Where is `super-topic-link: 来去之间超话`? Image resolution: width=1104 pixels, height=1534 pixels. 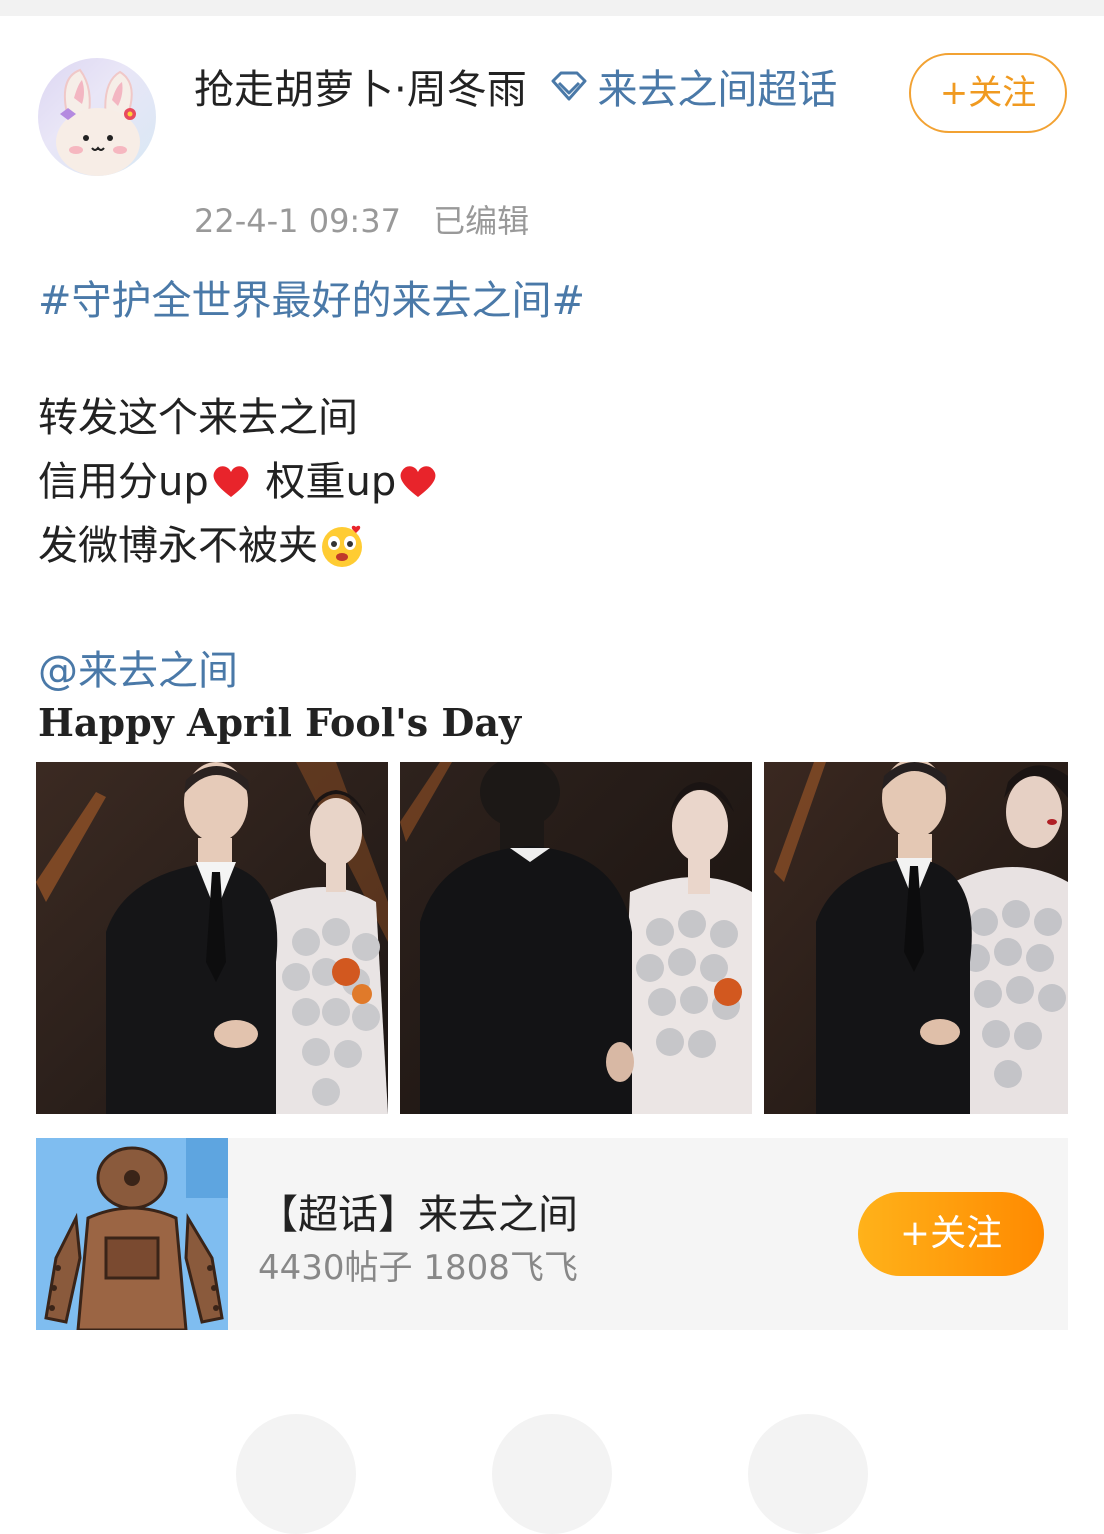 super-topic-link: 来去之间超话 is located at coordinates (717, 90).